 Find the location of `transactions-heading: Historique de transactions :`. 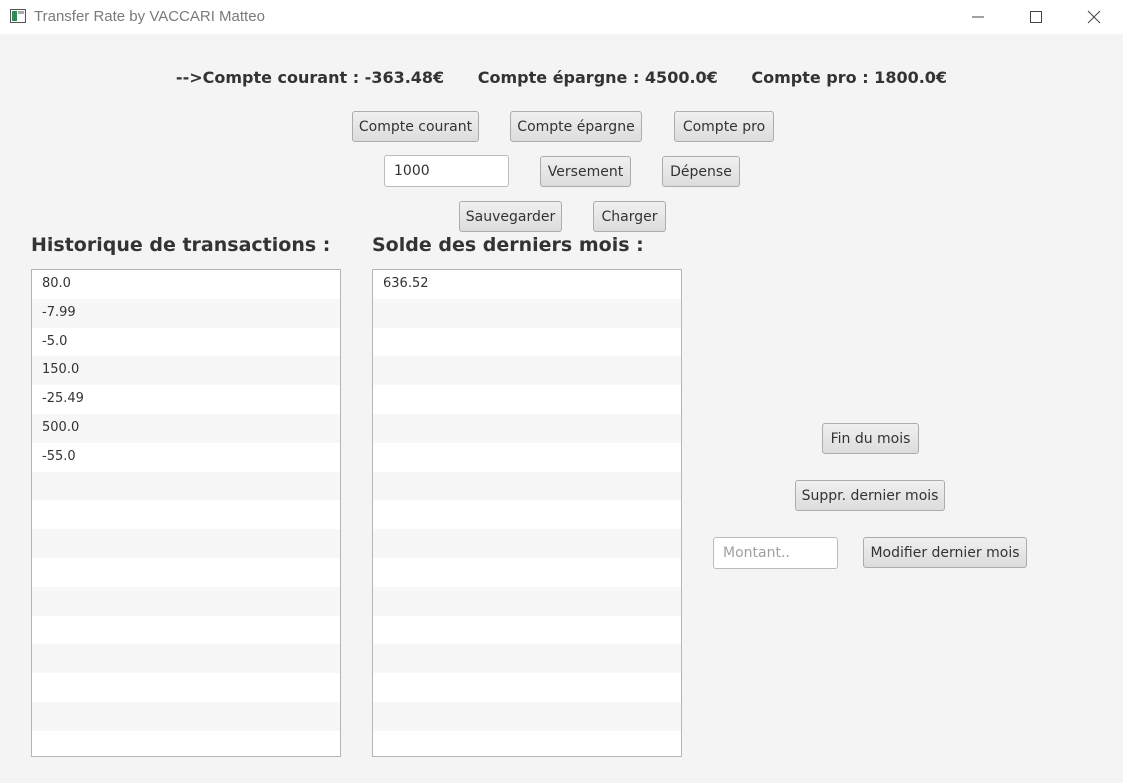

transactions-heading: Historique de transactions : is located at coordinates (181, 245).